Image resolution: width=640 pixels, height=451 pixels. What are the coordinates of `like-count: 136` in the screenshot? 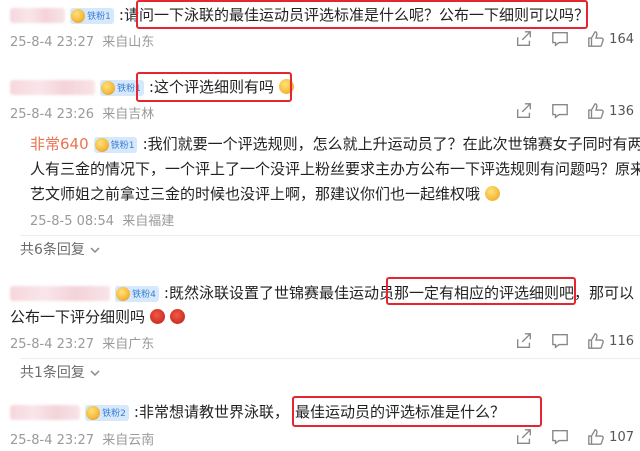 It's located at (621, 111).